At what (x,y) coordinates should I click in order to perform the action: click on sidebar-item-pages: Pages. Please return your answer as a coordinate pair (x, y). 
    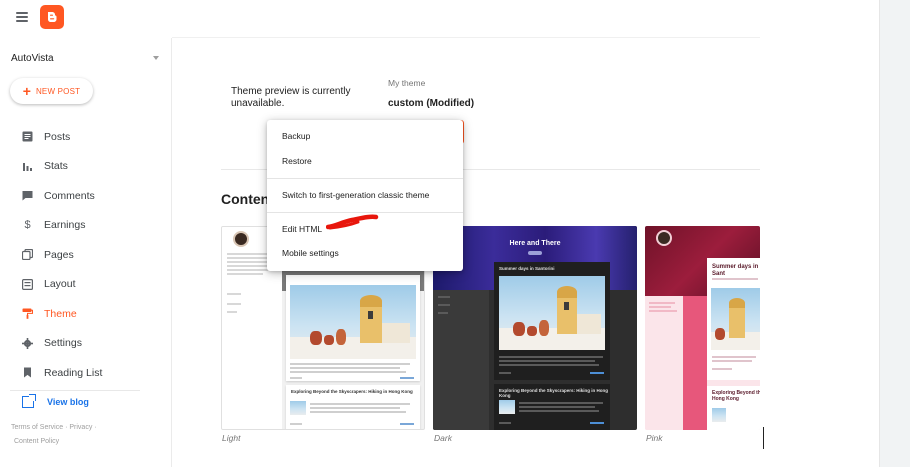
    Looking at the image, I should click on (86, 255).